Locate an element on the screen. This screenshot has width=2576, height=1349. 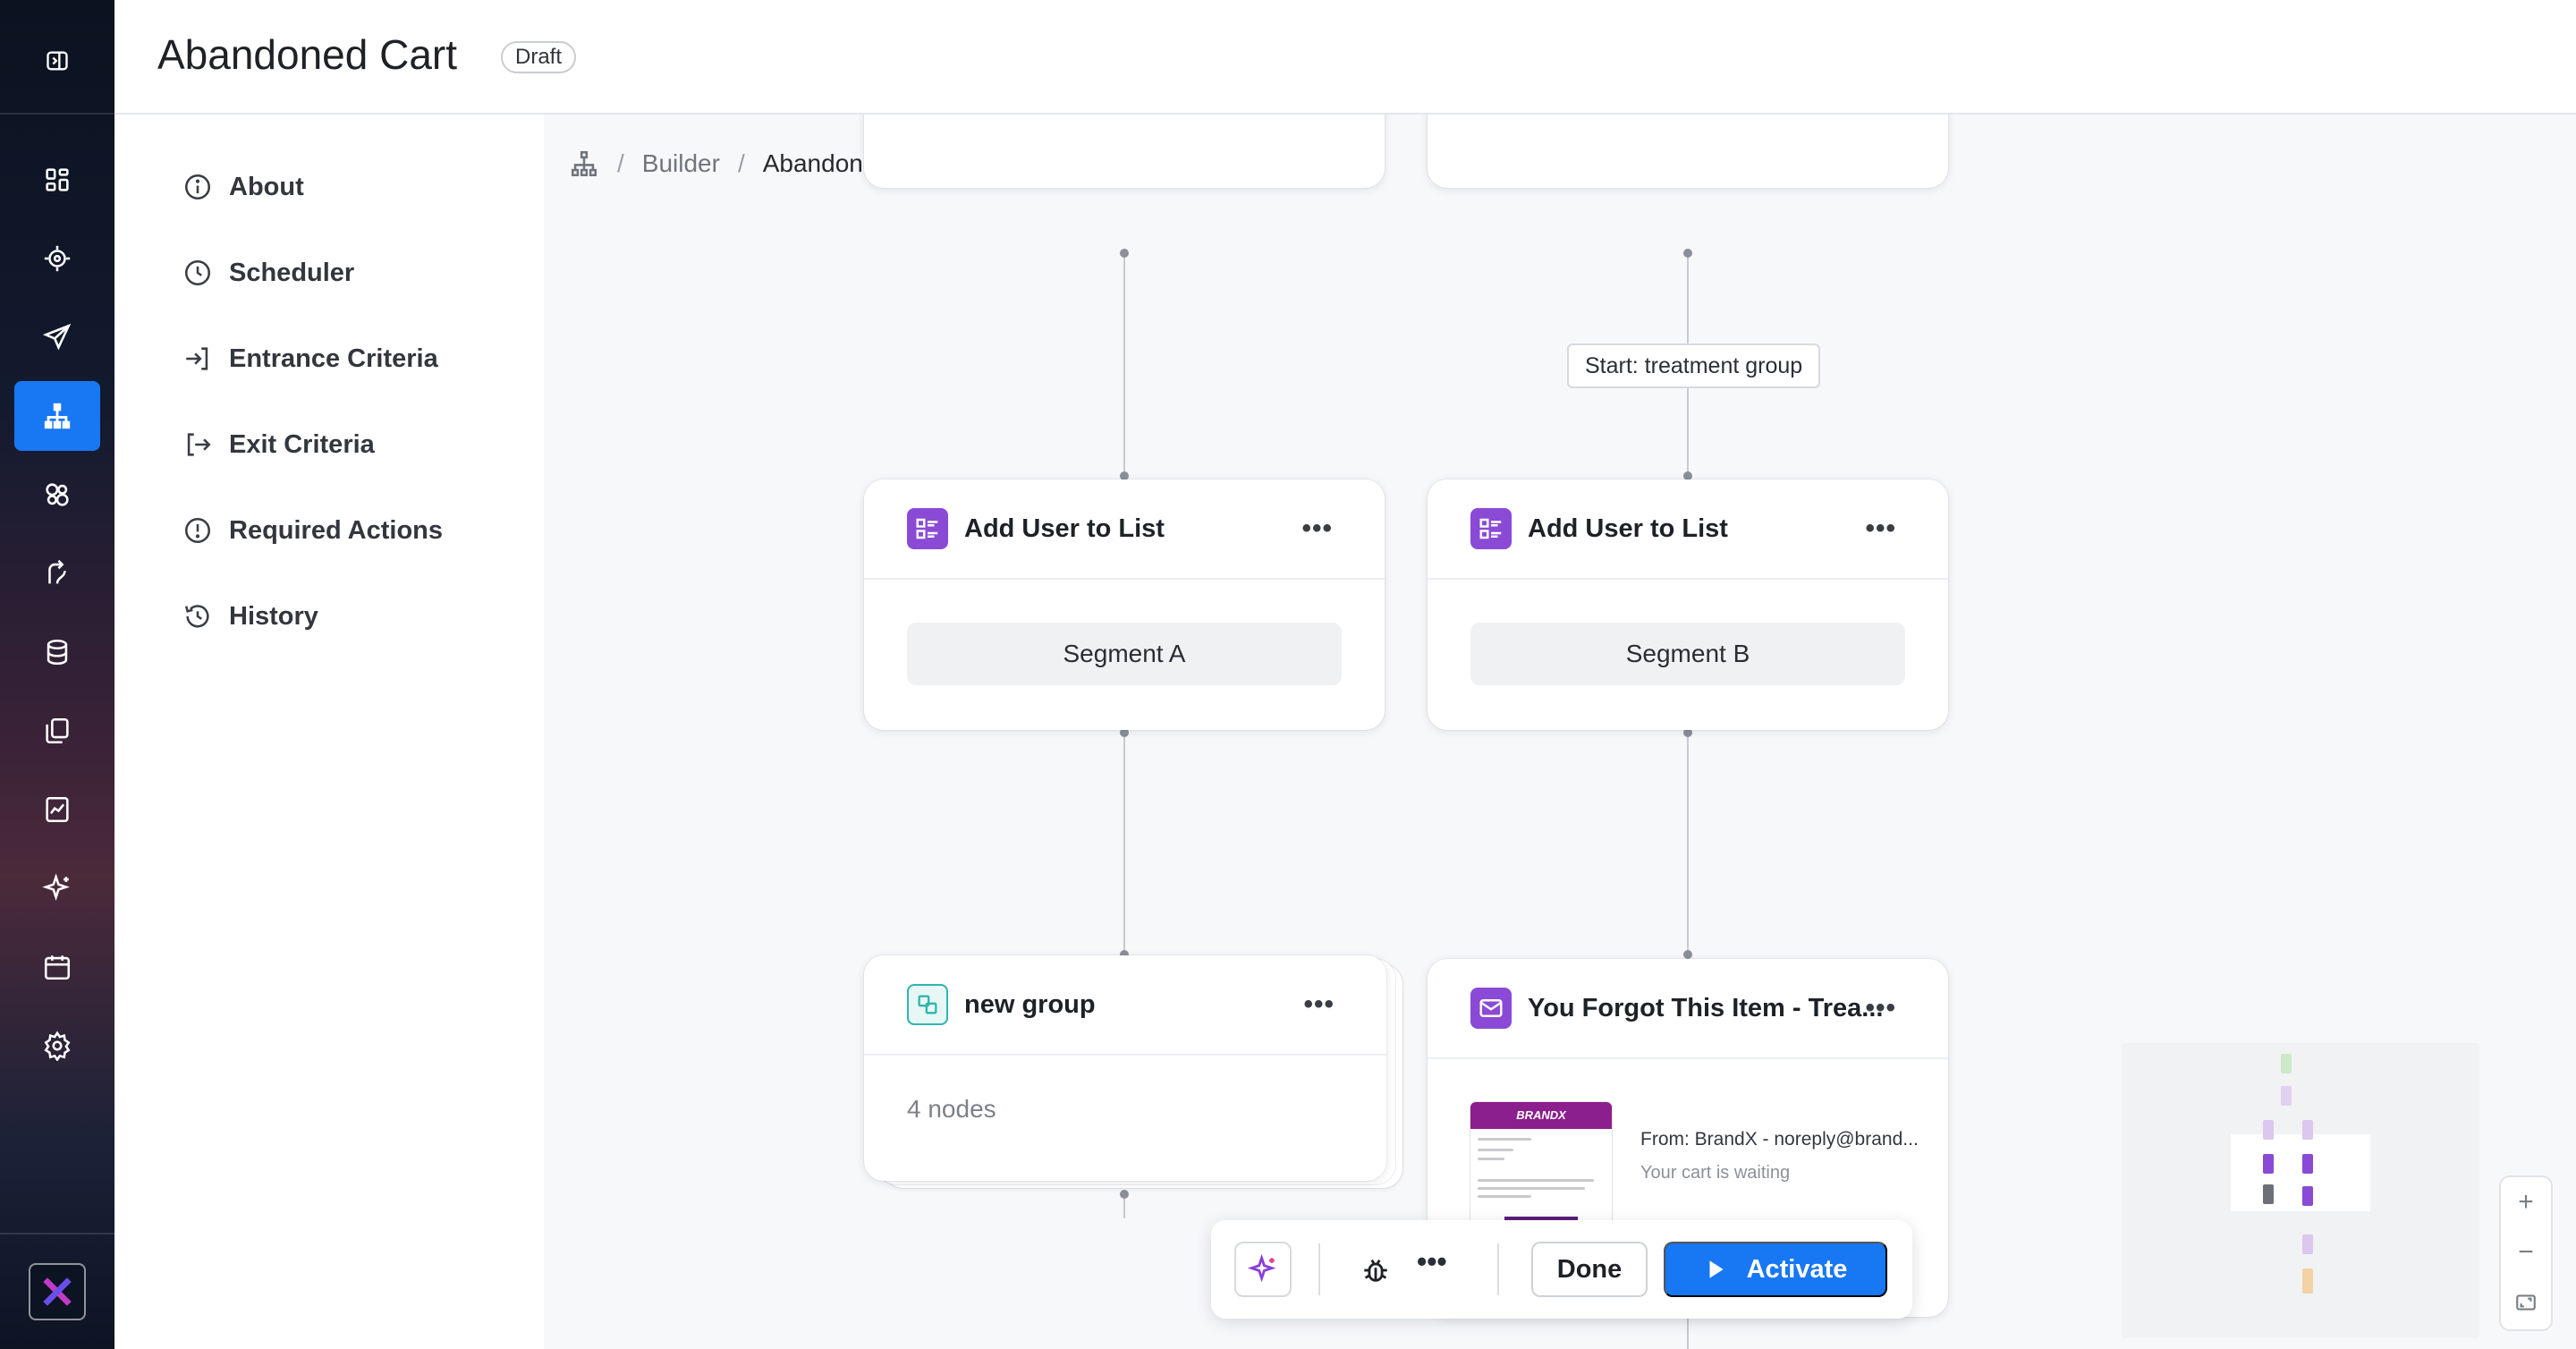
segment-value: Segment B is located at coordinates (1687, 654).